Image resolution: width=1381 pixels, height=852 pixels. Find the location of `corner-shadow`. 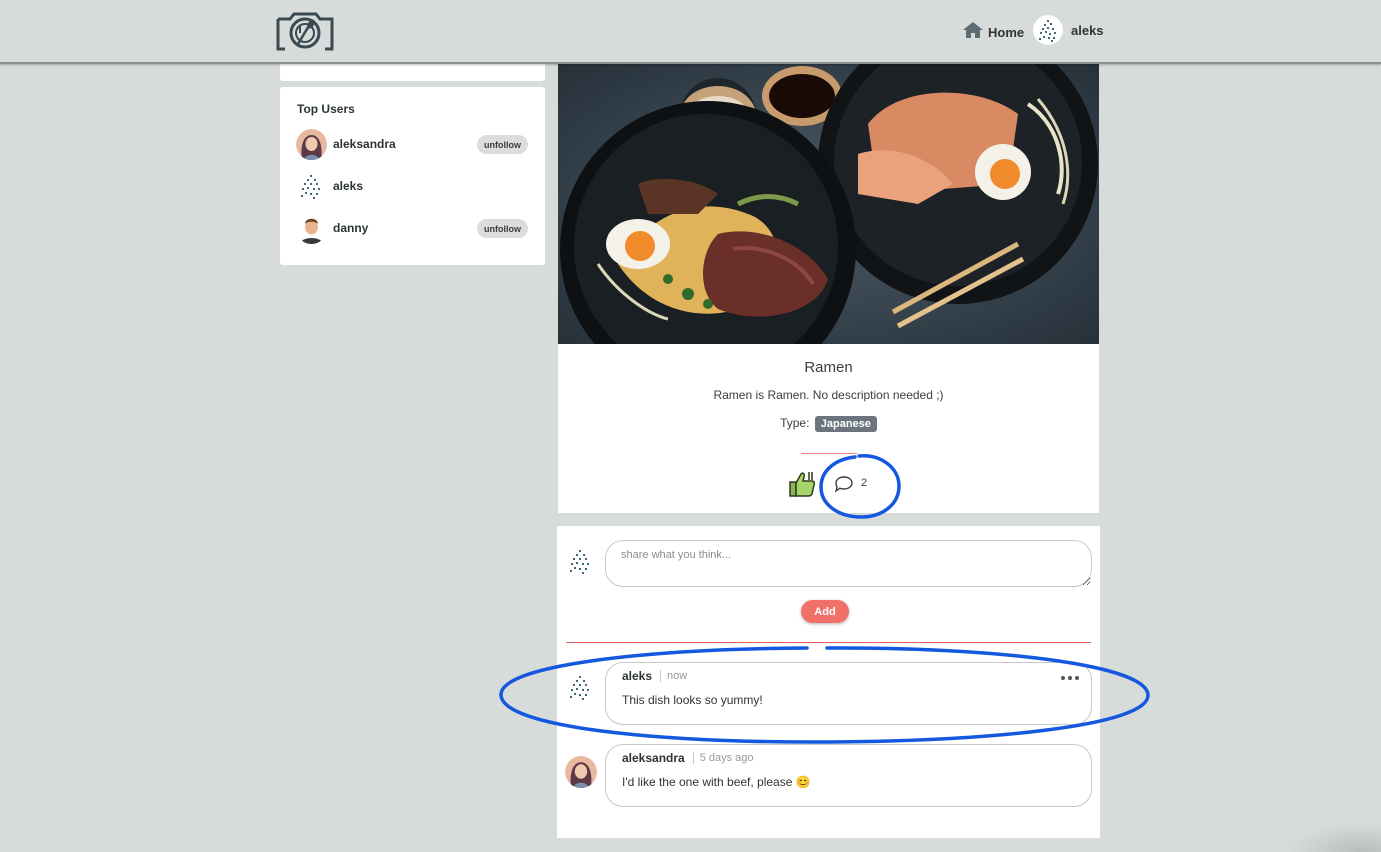

corner-shadow is located at coordinates (1333, 837).